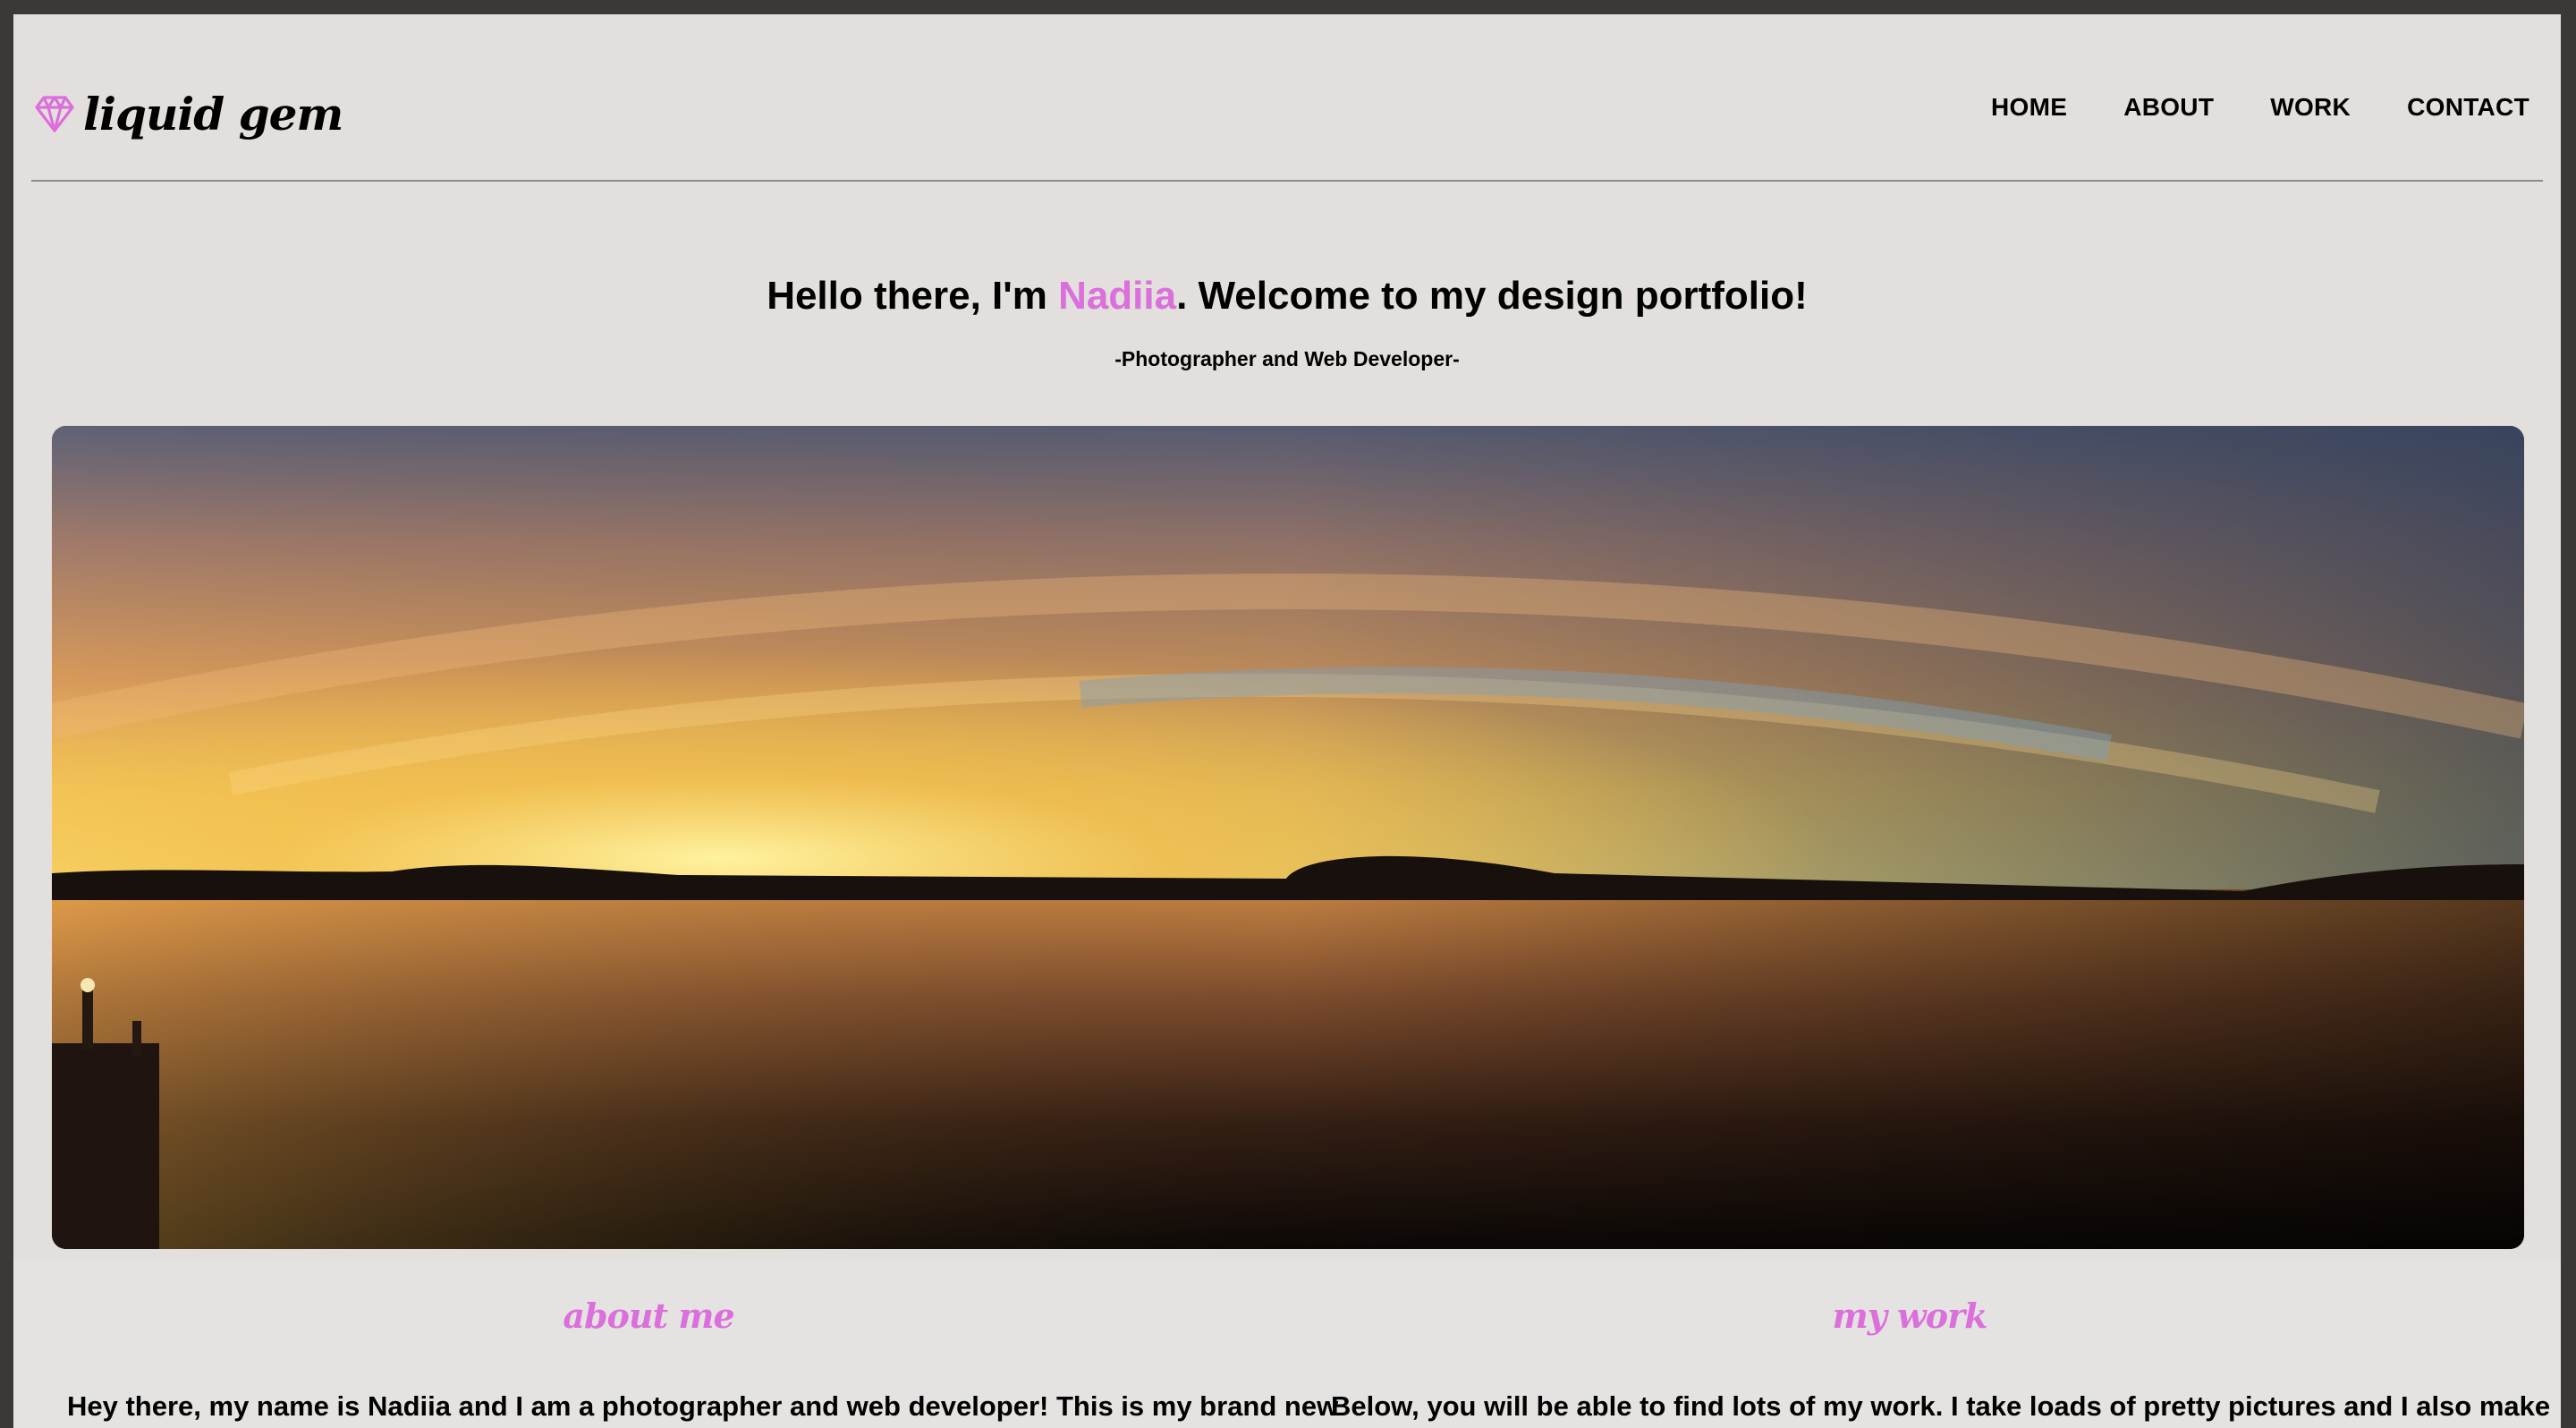  What do you see at coordinates (2168, 108) in the screenshot?
I see `nav-about: ABOUT` at bounding box center [2168, 108].